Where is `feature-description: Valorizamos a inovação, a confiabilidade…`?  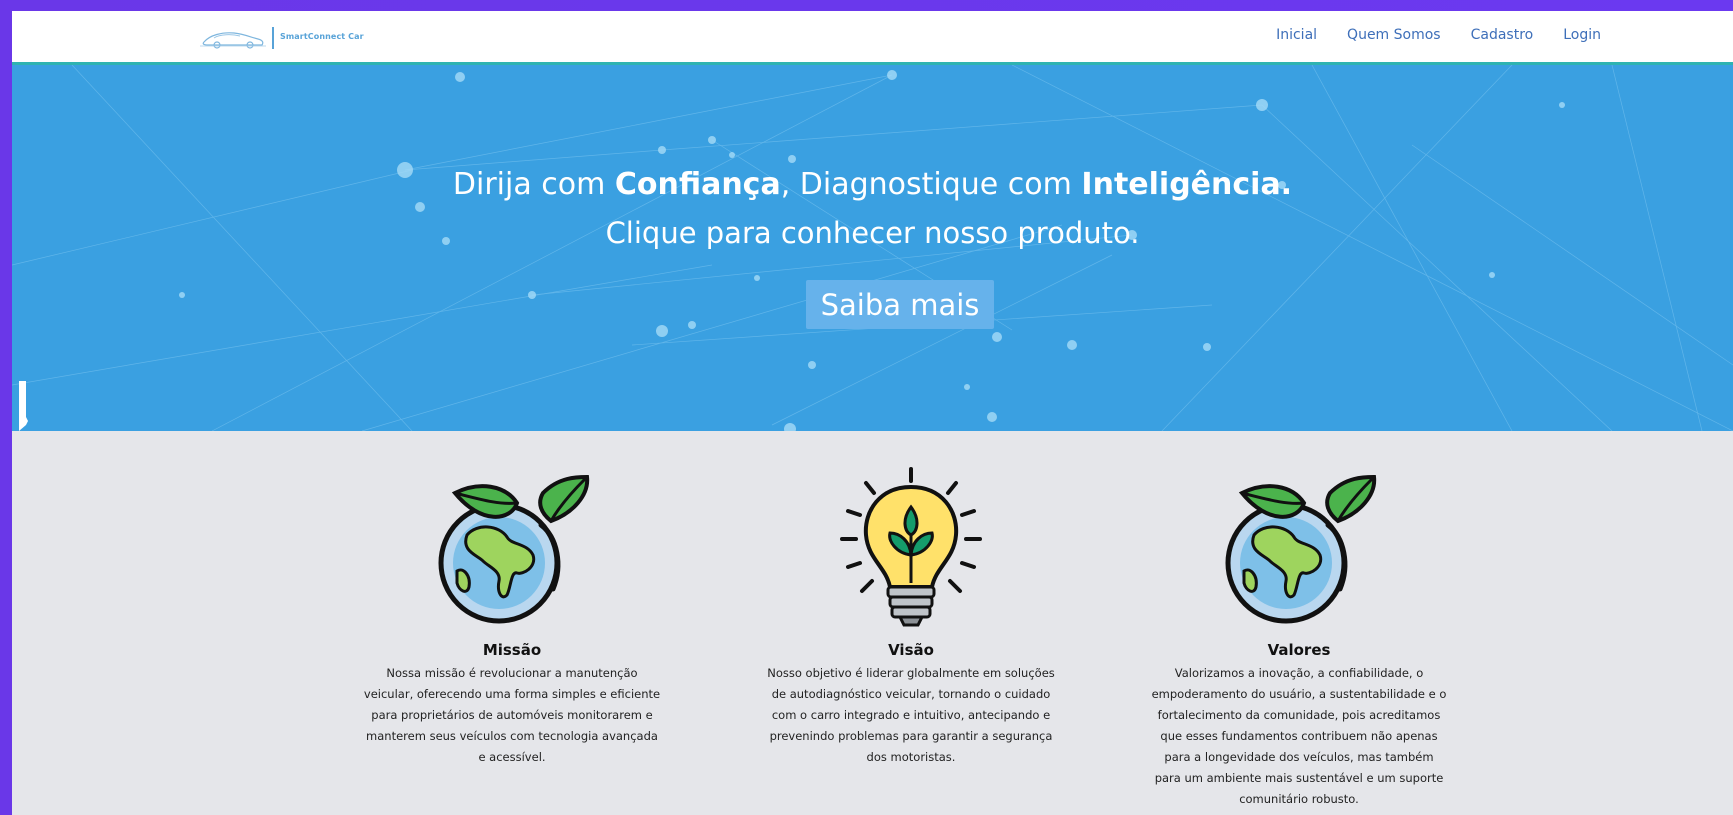
feature-description: Valorizamos a inovação, a confiabilidade… is located at coordinates (1299, 736).